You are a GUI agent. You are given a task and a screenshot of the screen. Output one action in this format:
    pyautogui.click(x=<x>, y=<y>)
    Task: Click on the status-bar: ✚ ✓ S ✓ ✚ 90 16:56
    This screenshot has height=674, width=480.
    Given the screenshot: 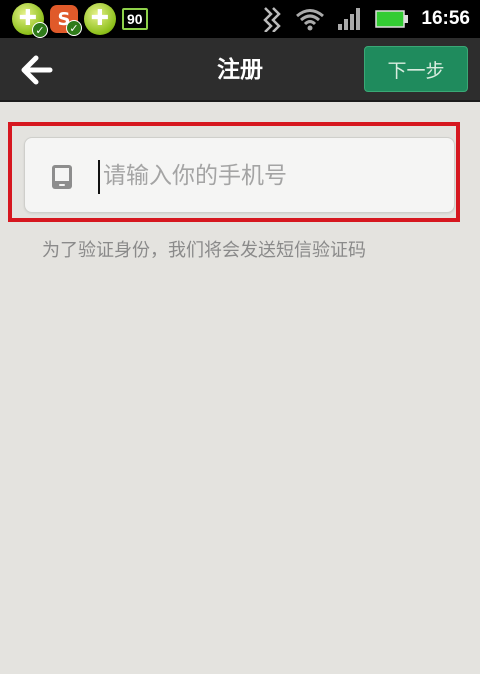 What is the action you would take?
    pyautogui.click(x=240, y=19)
    